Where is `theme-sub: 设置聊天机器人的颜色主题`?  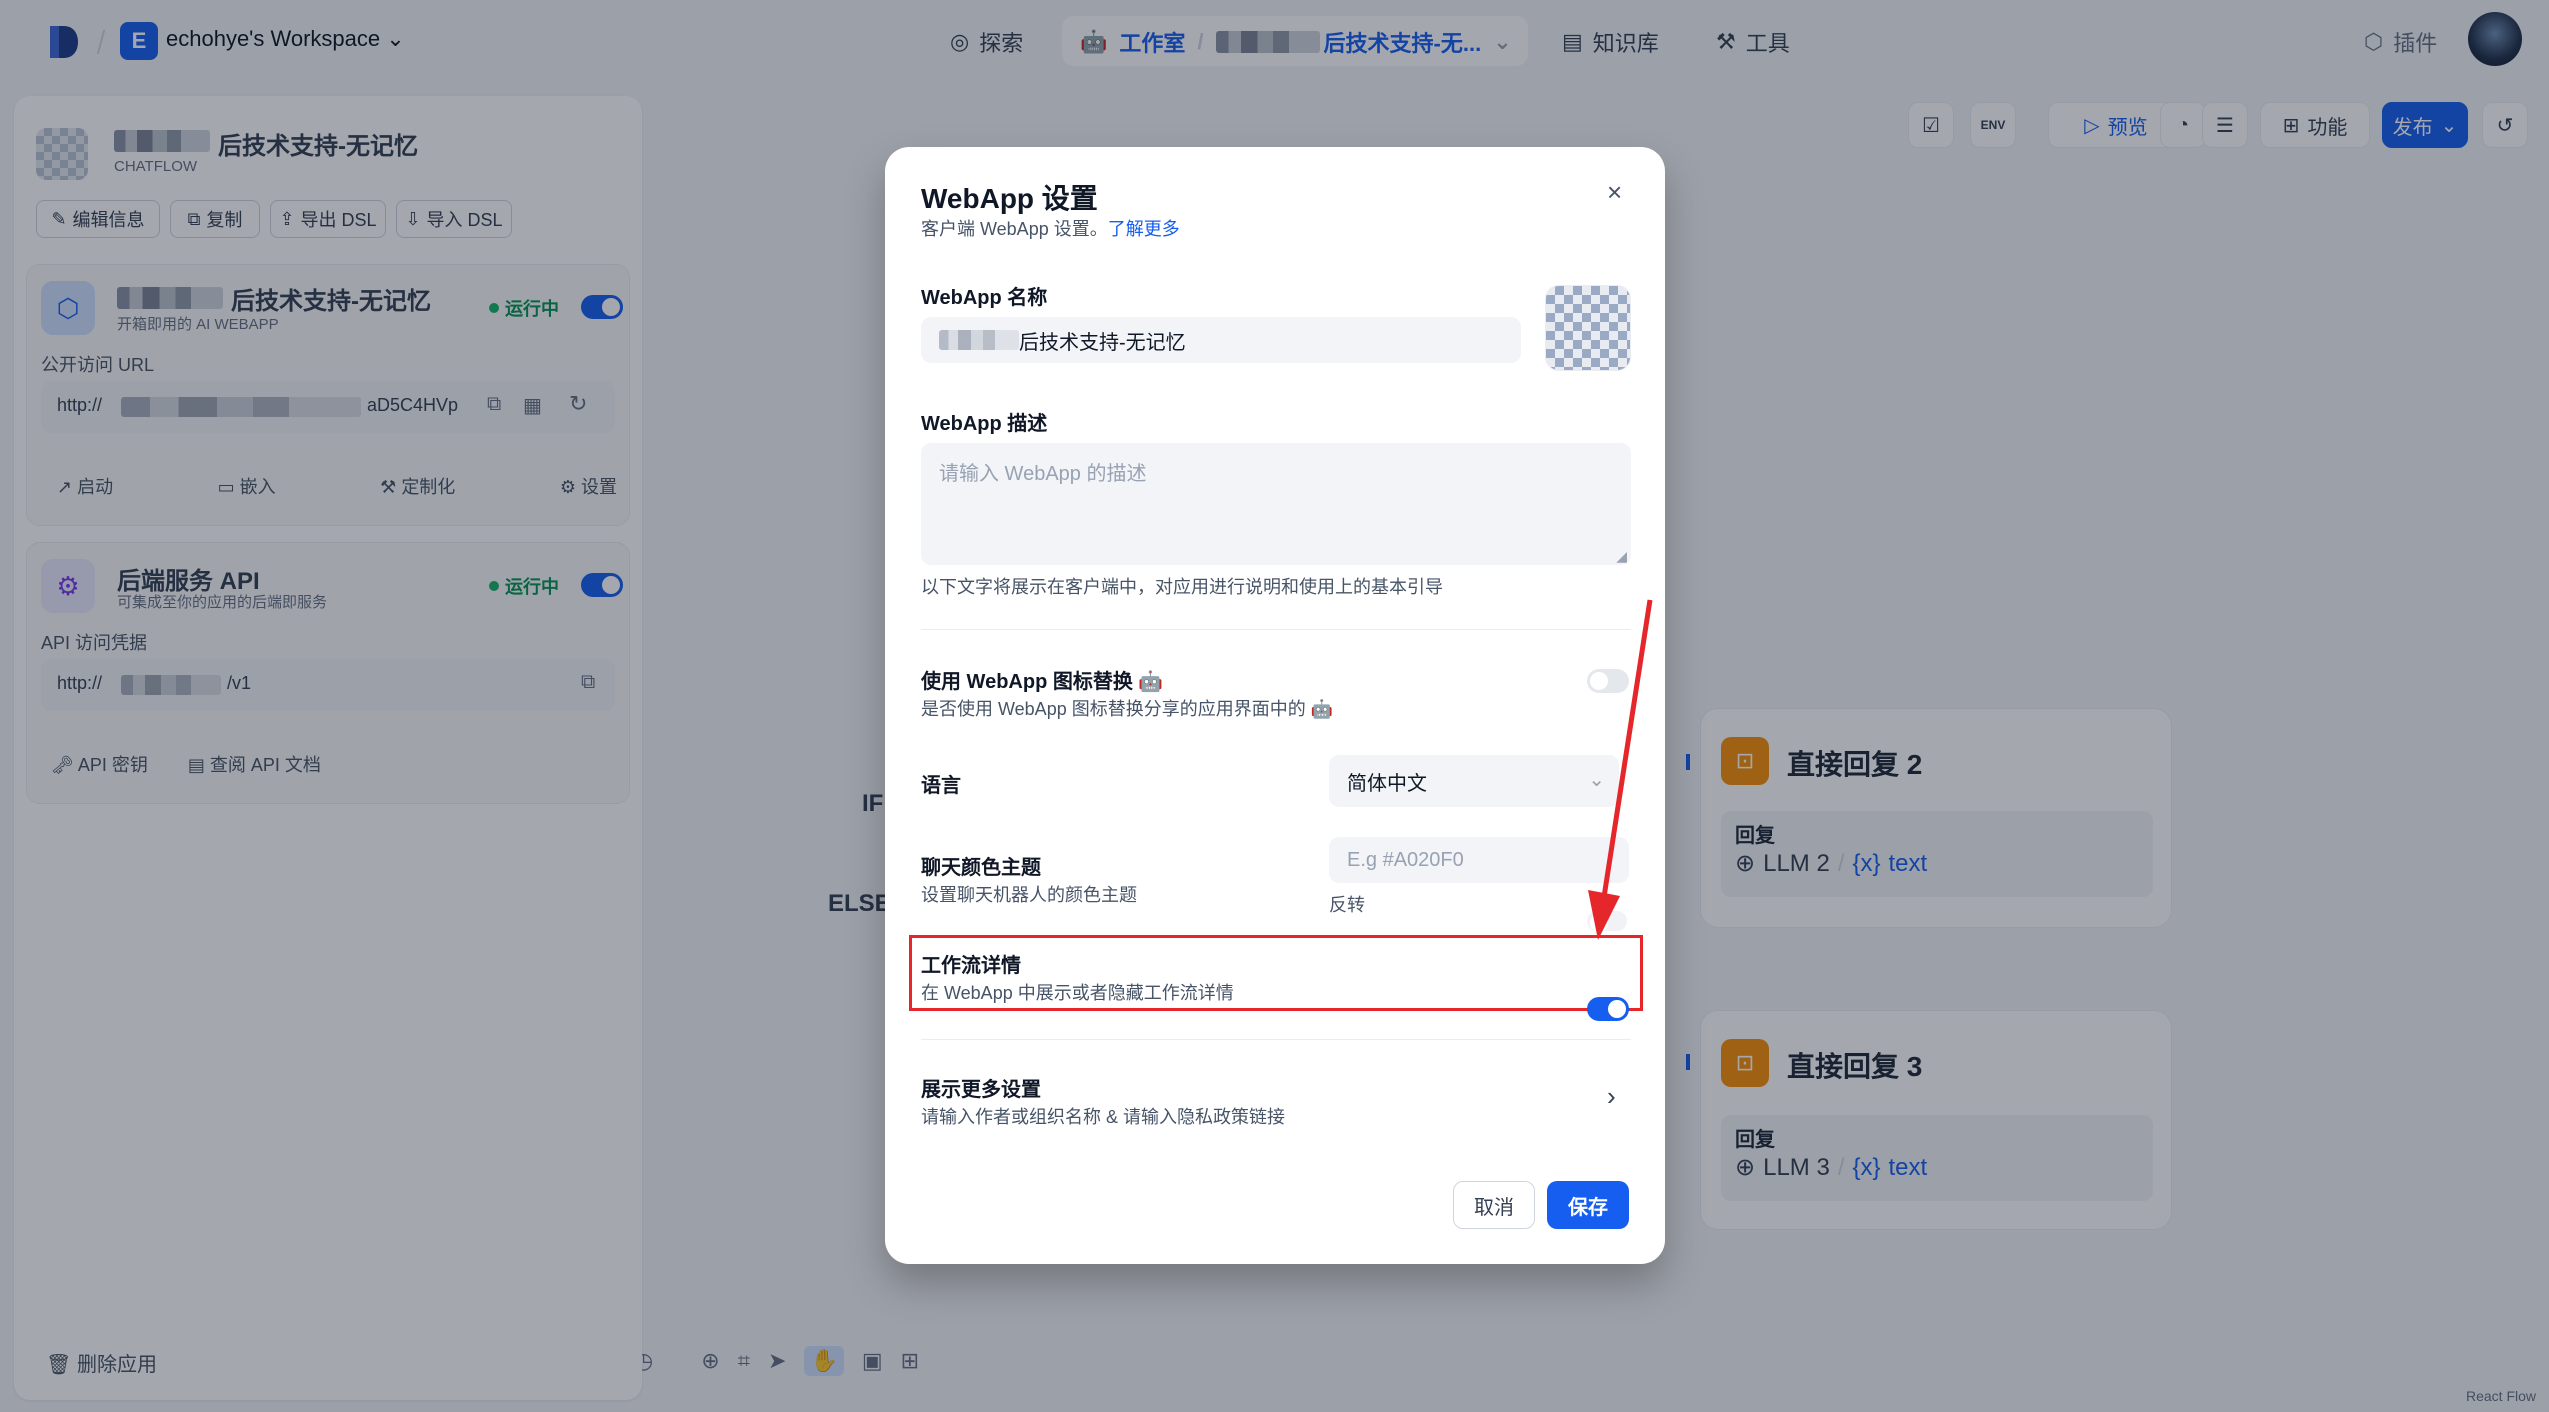
theme-sub: 设置聊天机器人的颜色主题 is located at coordinates (1029, 895).